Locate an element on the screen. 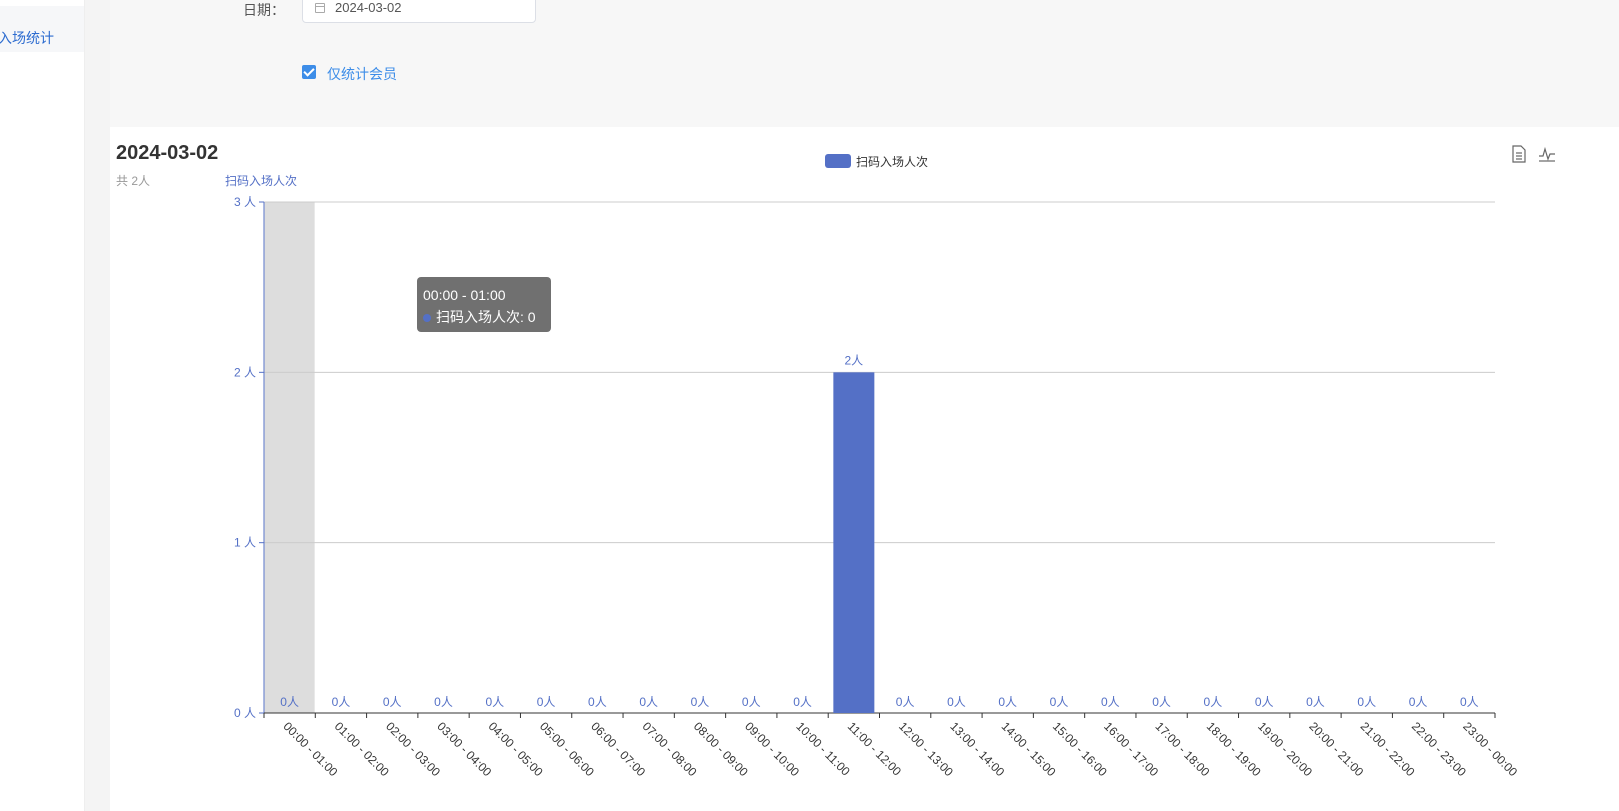 Image resolution: width=1619 pixels, height=811 pixels. chart-tooltip: 00:00 - 01:00 扫码入场人次: 0 is located at coordinates (484, 304).